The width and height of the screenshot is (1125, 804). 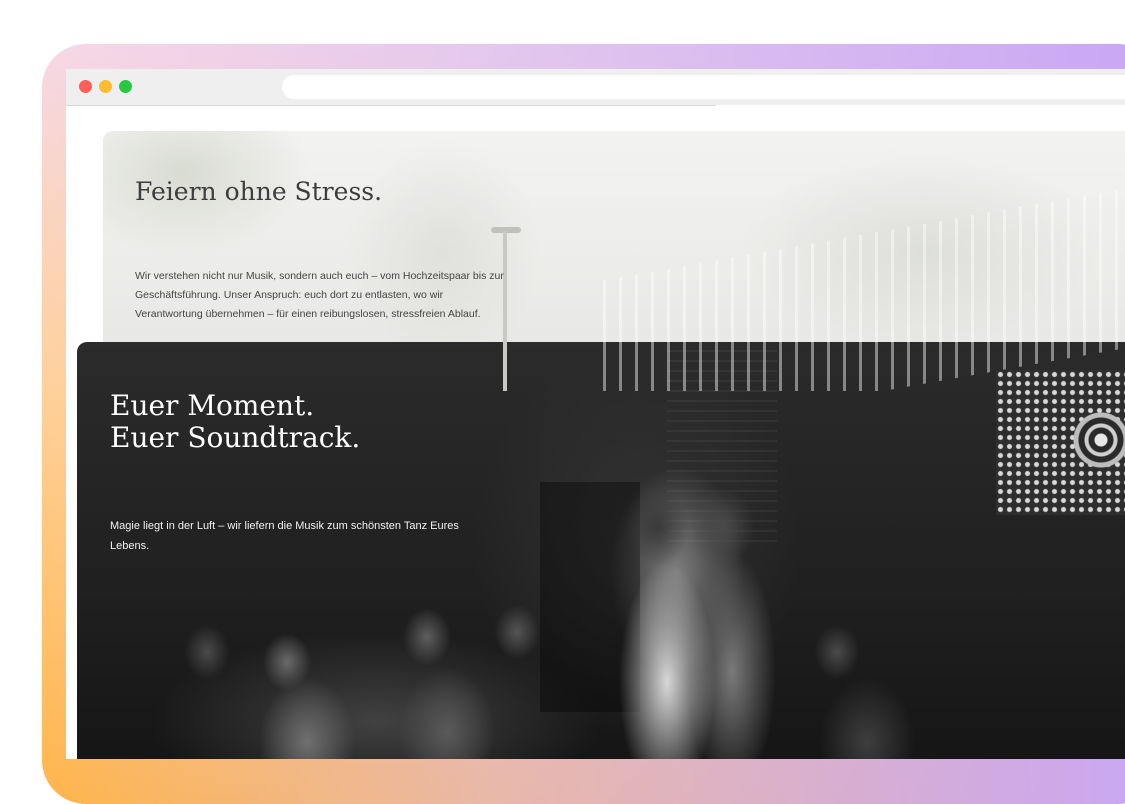 I want to click on zoom-window-button, so click(x=125, y=86).